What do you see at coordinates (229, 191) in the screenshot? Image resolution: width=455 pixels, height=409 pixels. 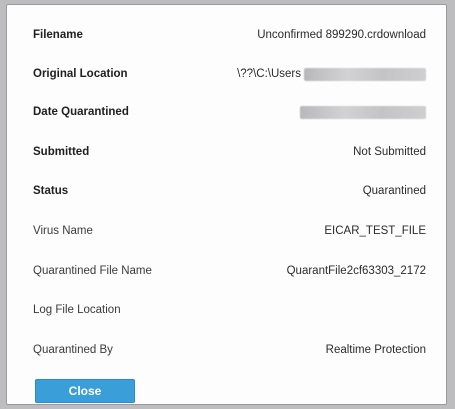 I see `status-row: Status Quarantined` at bounding box center [229, 191].